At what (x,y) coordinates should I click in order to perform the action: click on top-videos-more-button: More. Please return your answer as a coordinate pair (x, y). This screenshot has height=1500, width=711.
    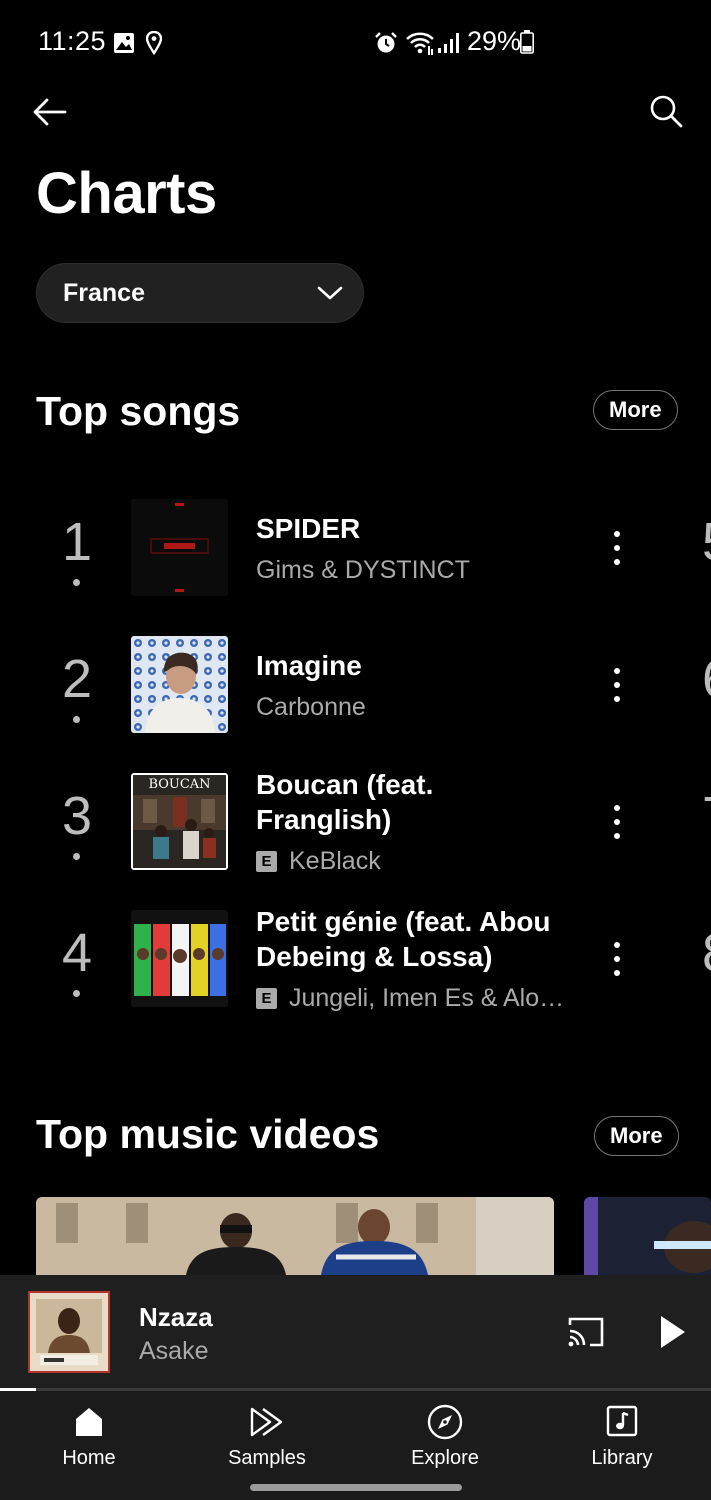
    Looking at the image, I should click on (636, 1136).